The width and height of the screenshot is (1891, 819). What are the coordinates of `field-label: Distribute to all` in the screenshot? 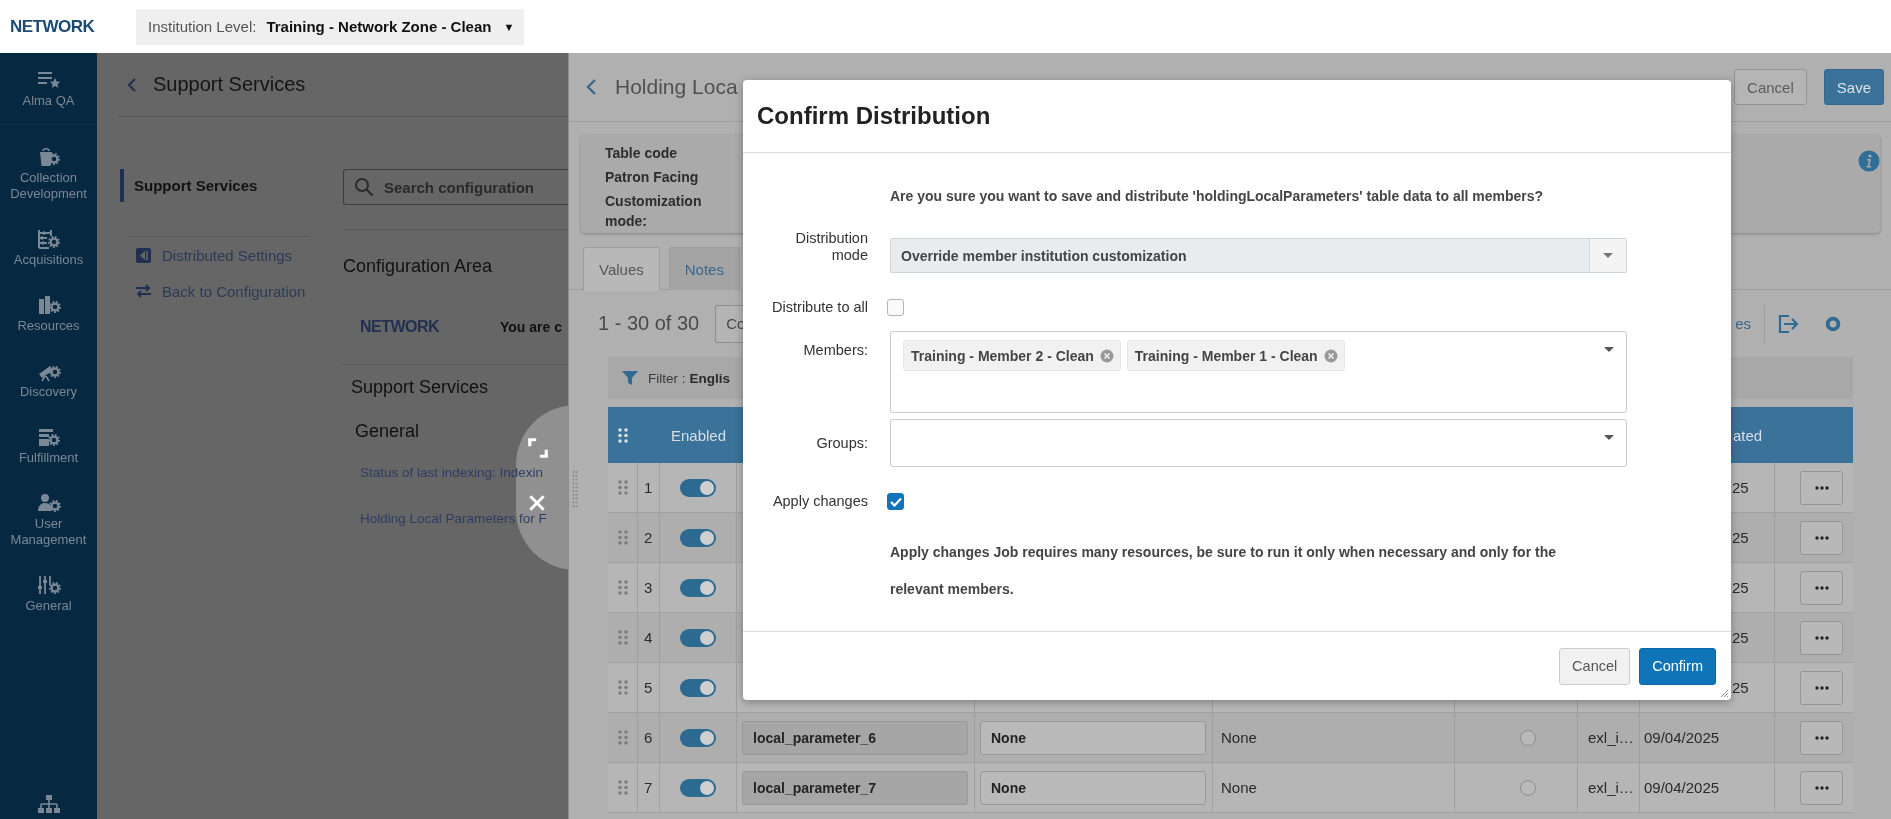 It's located at (819, 307).